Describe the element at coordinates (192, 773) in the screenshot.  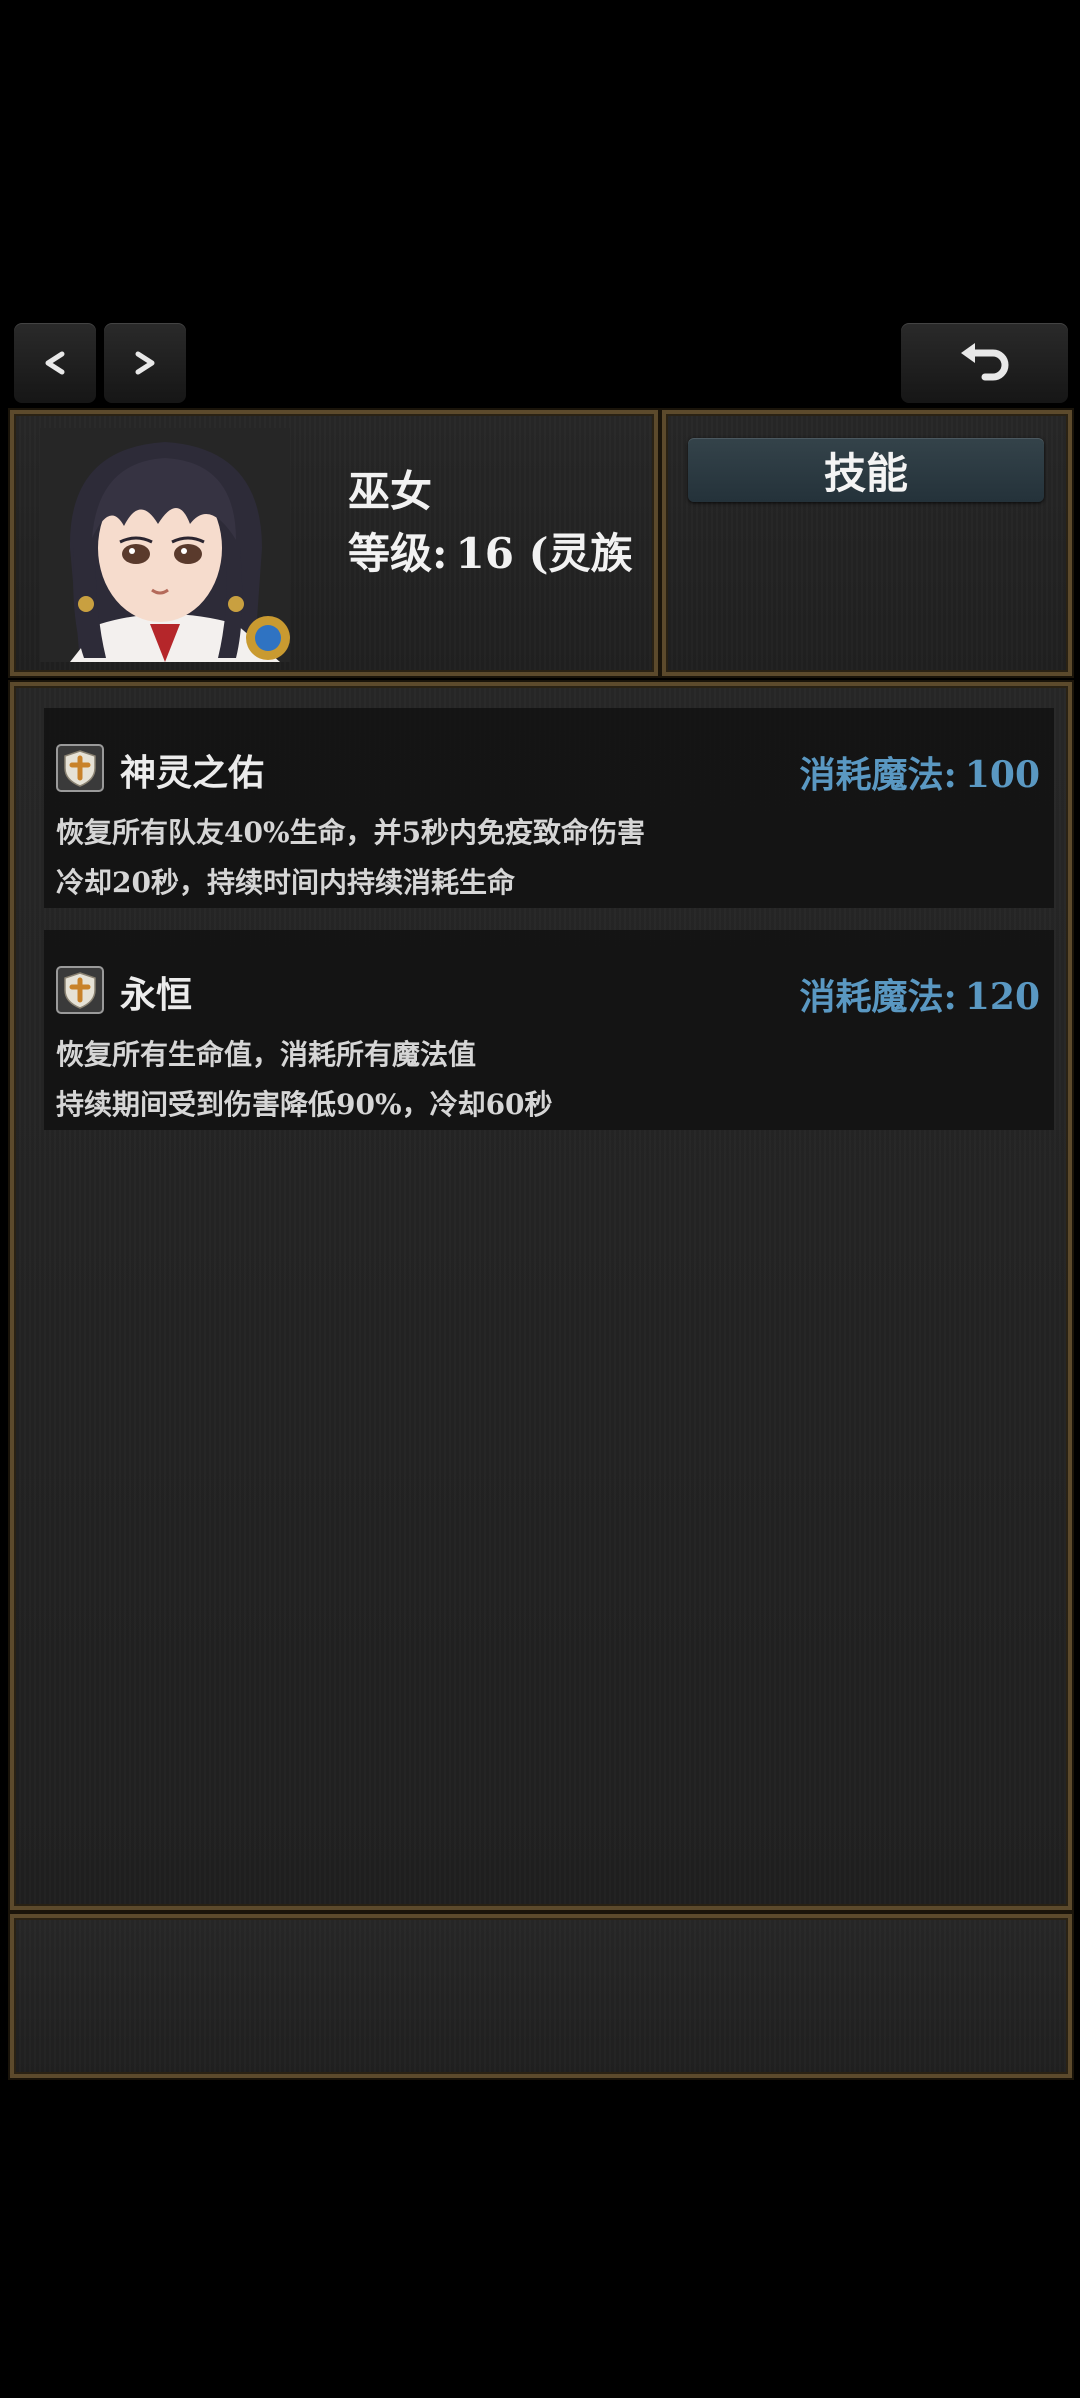
I see `skill-name: 神灵之佑` at that location.